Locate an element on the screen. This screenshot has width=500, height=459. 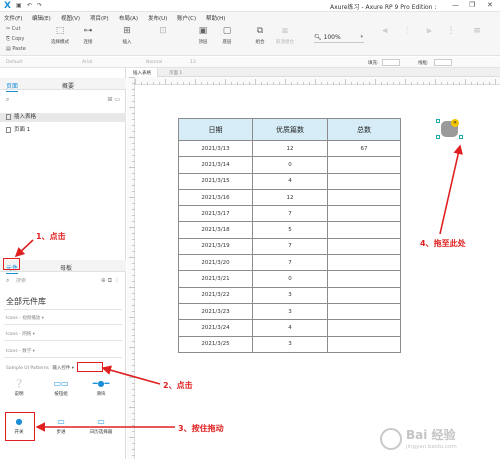
cell-date: 2021/3/21 is located at coordinates (215, 279).